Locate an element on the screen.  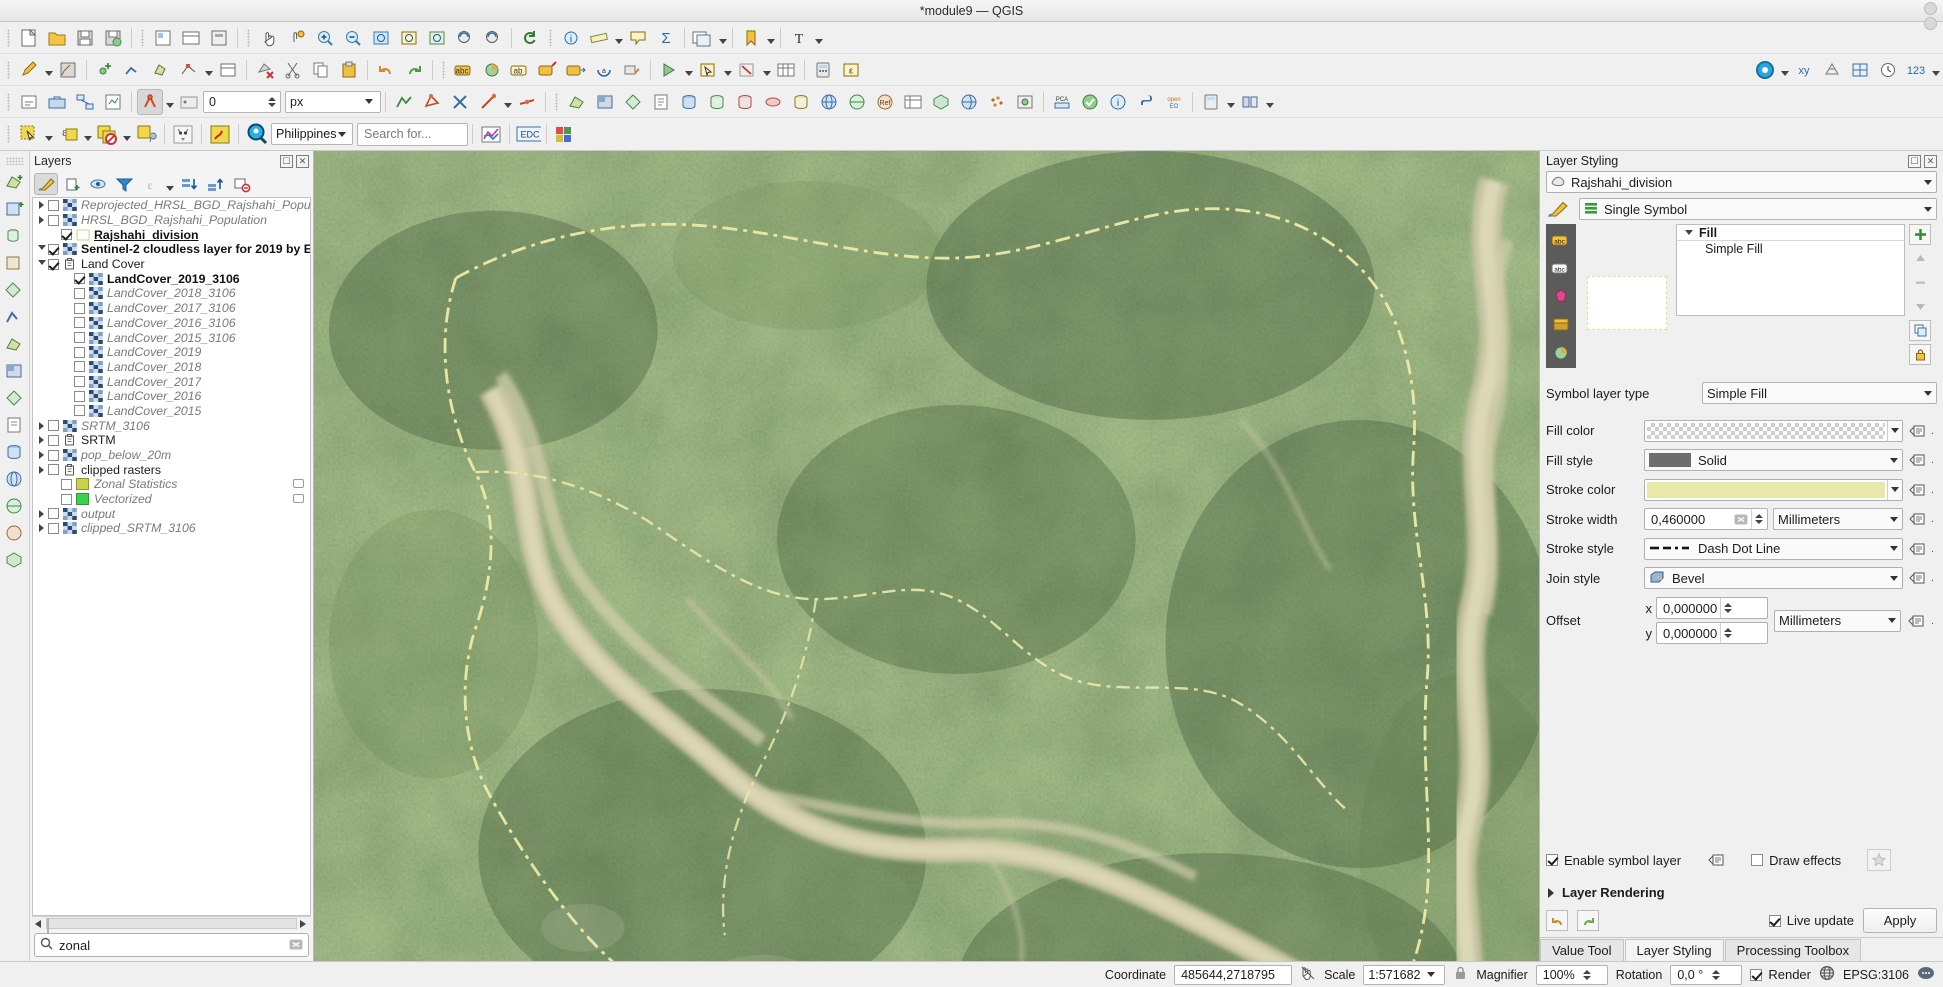
add-oracle-icon is located at coordinates (773, 102).